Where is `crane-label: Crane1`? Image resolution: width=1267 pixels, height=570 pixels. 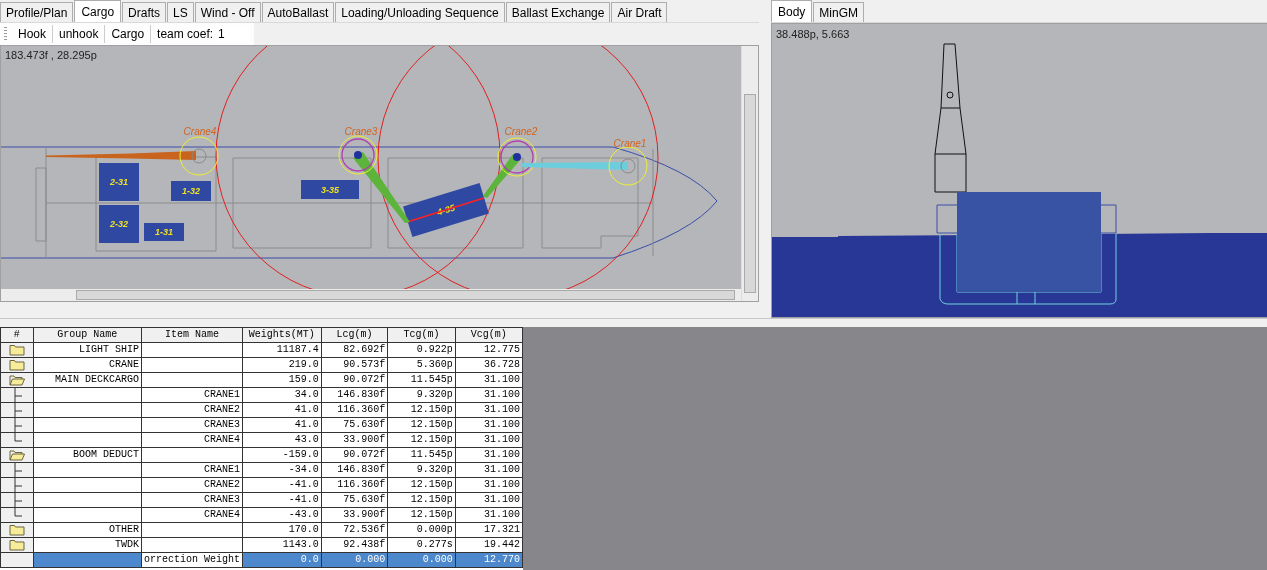
crane-label: Crane1 is located at coordinates (630, 143).